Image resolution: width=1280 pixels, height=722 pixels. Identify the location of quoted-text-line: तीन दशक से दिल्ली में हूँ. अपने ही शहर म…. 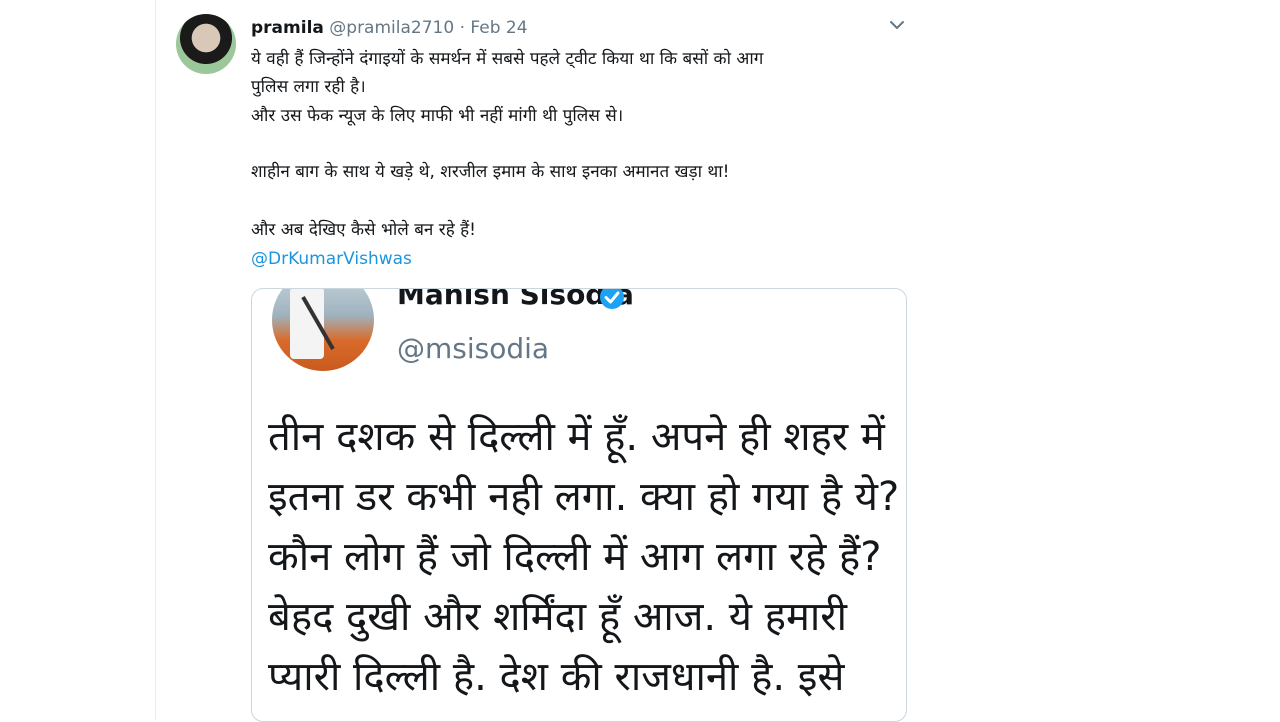
(576, 437).